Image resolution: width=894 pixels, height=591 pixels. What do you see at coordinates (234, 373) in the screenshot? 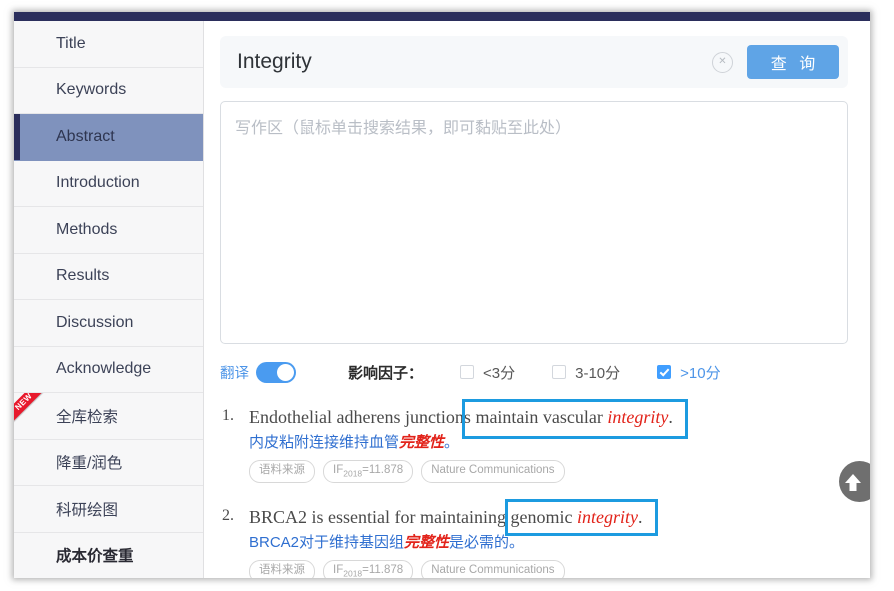
I see `translate-label: 翻译` at bounding box center [234, 373].